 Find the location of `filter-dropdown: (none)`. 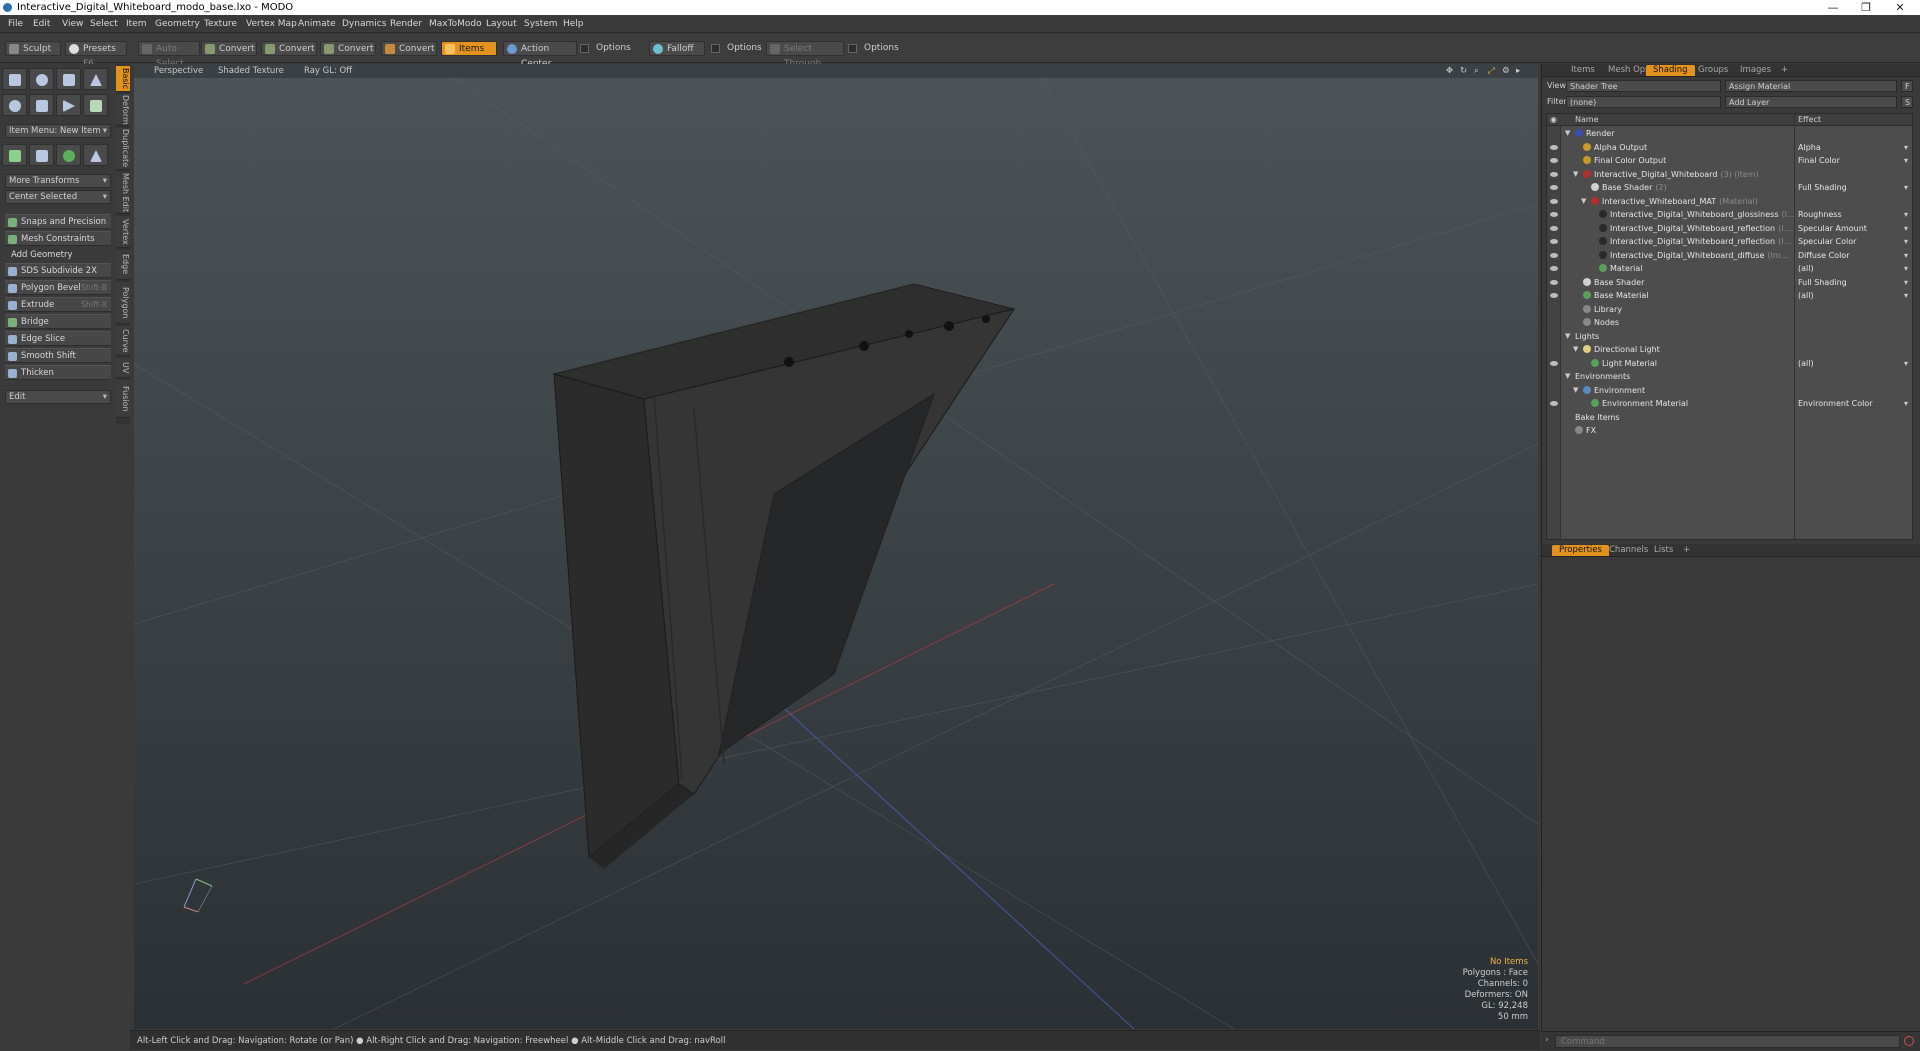

filter-dropdown: (none) is located at coordinates (1643, 102).